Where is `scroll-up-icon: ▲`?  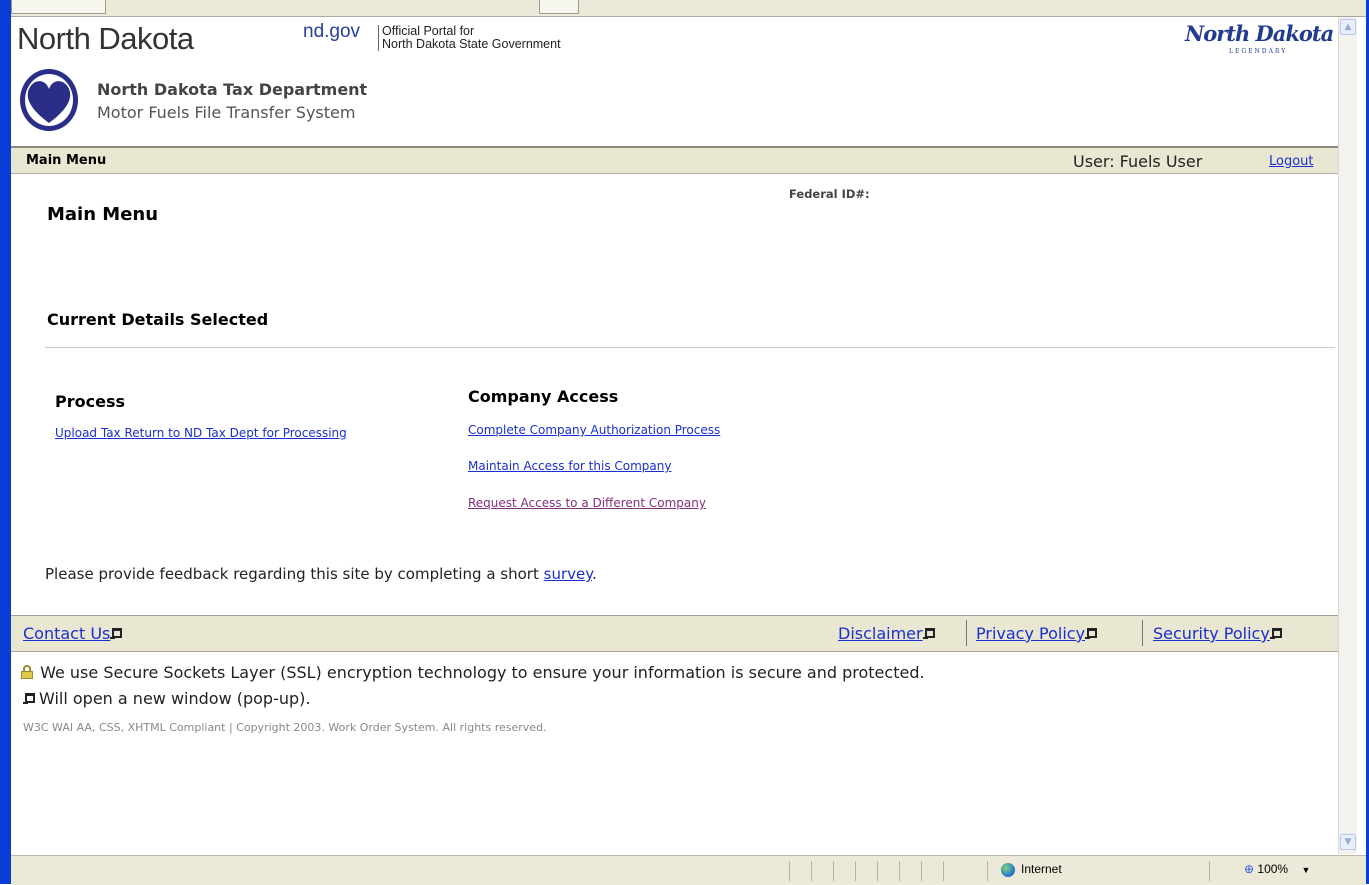
scroll-up-icon: ▲ is located at coordinates (1348, 27).